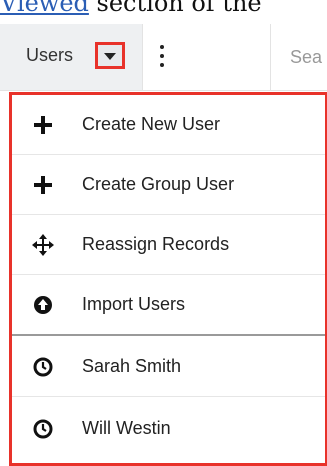 The image size is (327, 466). I want to click on search-divider, so click(270, 57).